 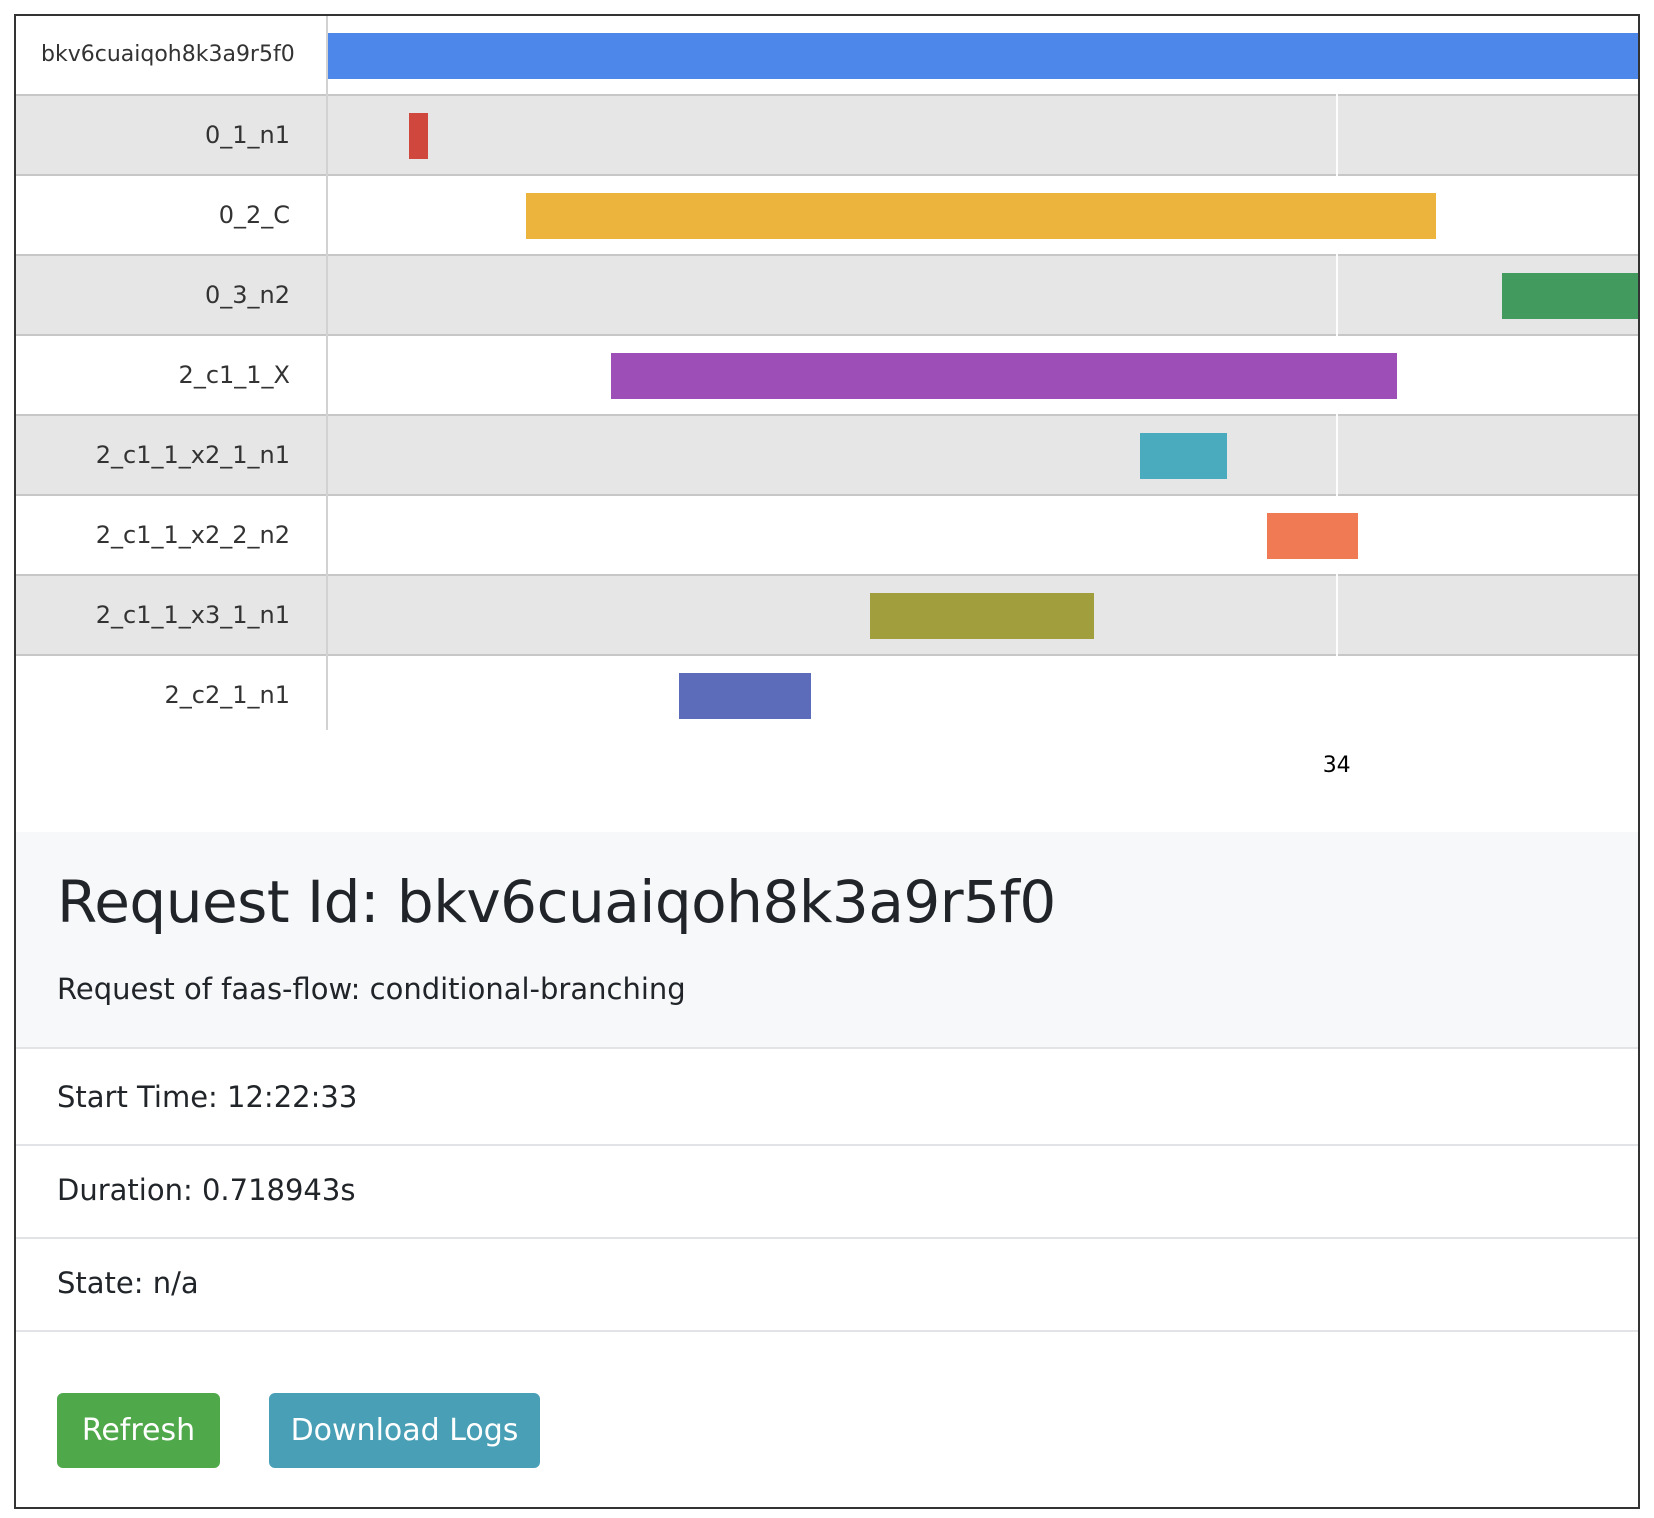 What do you see at coordinates (827, 1097) in the screenshot?
I see `start-time-item: Start Time: 12:22:33` at bounding box center [827, 1097].